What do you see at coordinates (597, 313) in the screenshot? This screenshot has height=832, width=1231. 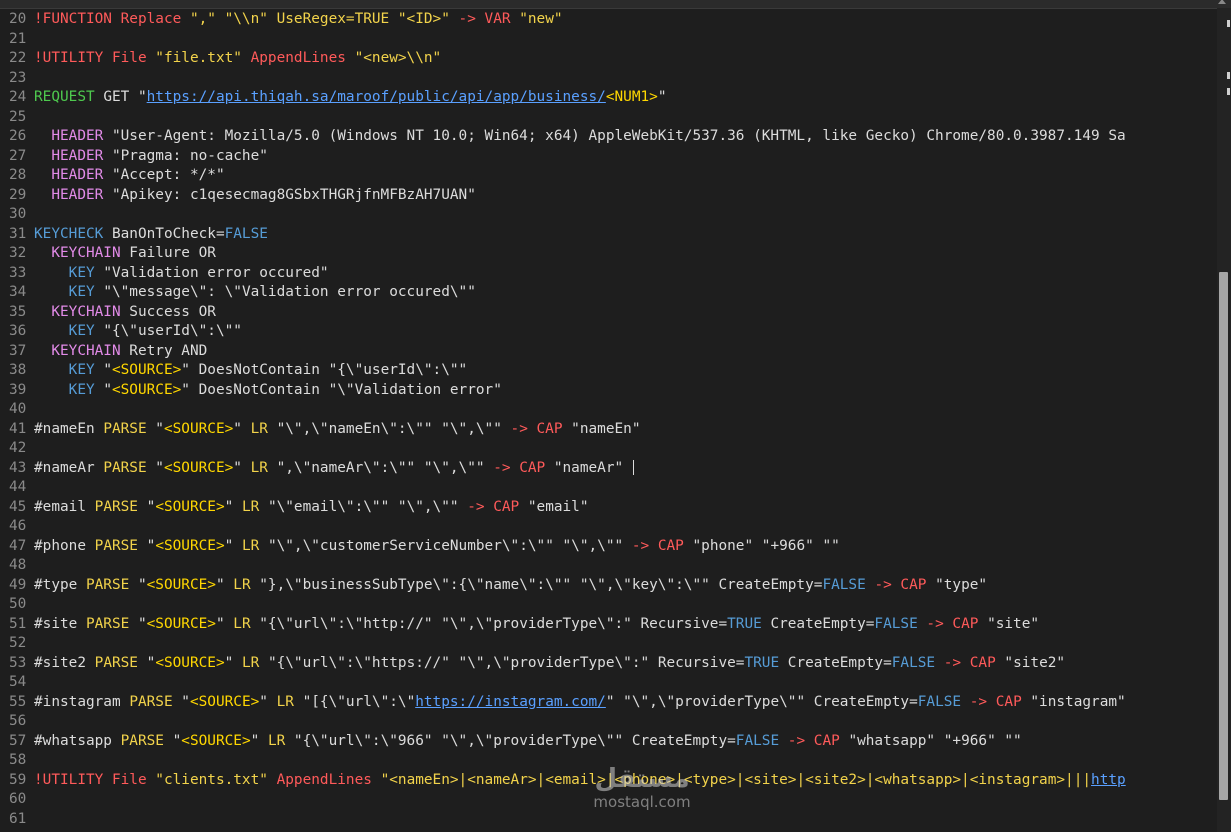 I see `code-line: 35 KEYCHAIN Success OR` at bounding box center [597, 313].